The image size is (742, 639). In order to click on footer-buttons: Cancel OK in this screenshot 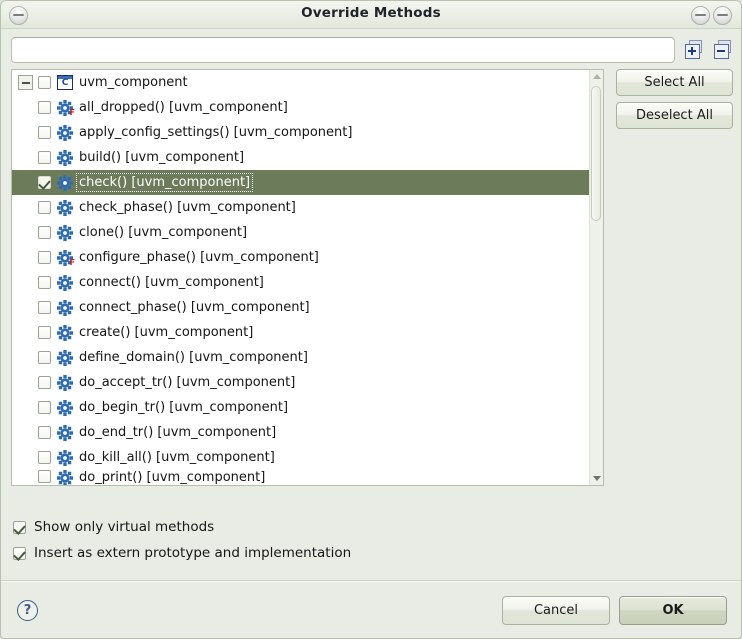, I will do `click(614, 610)`.